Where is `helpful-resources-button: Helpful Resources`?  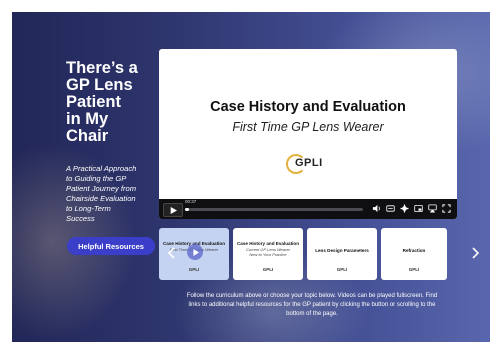 helpful-resources-button: Helpful Resources is located at coordinates (111, 246).